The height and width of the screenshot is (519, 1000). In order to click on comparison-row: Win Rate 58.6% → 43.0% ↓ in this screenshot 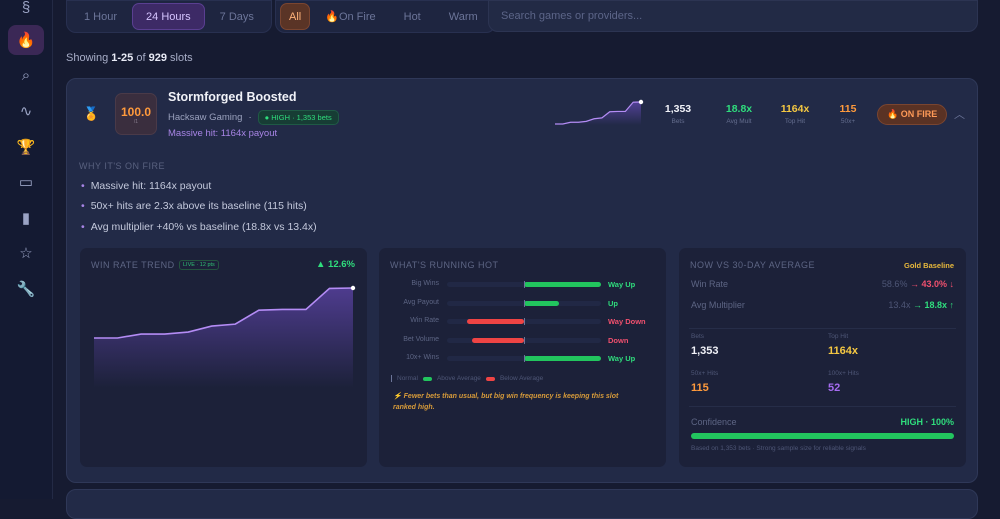, I will do `click(822, 284)`.